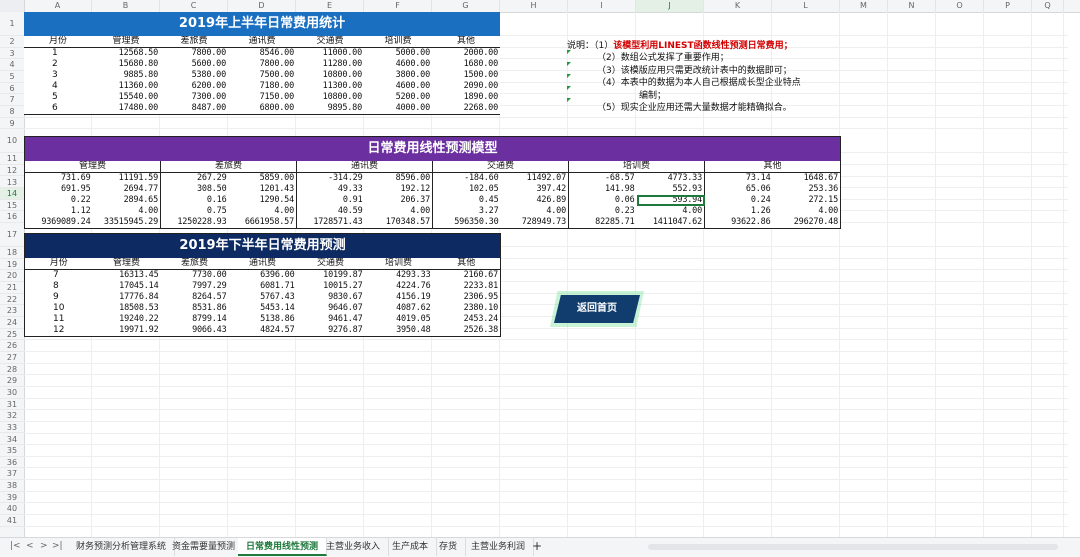 The image size is (1080, 557). What do you see at coordinates (127, 223) in the screenshot?
I see `table-cell: 33515945.29` at bounding box center [127, 223].